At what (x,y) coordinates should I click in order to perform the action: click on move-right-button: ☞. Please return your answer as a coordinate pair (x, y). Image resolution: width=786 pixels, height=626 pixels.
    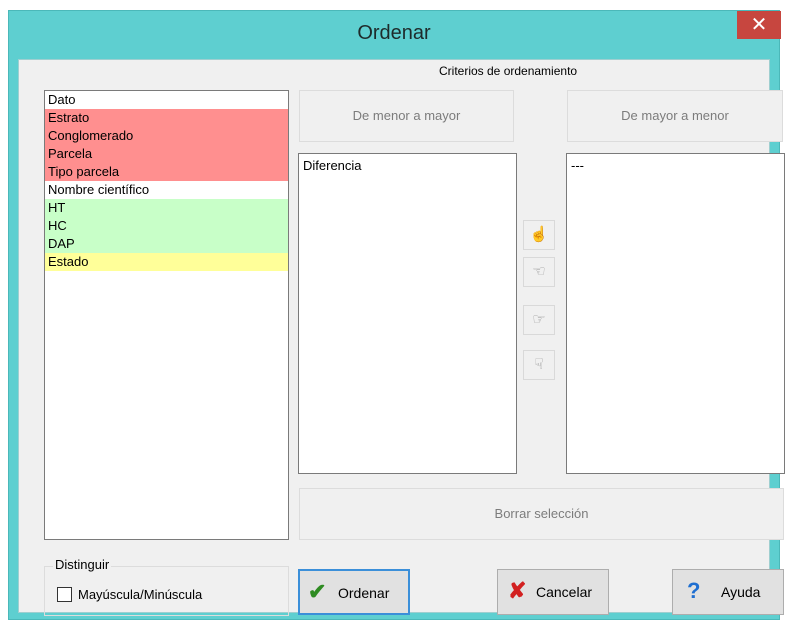
    Looking at the image, I should click on (539, 320).